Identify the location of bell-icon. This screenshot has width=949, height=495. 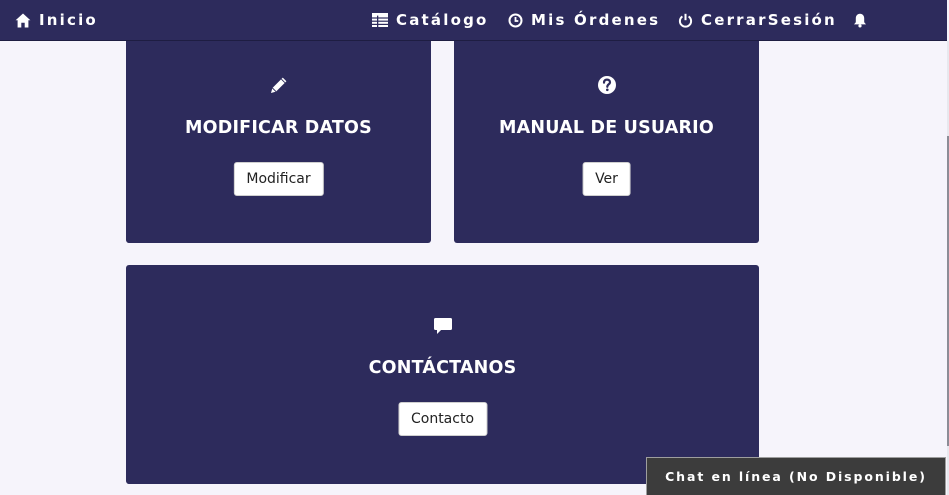
(860, 20).